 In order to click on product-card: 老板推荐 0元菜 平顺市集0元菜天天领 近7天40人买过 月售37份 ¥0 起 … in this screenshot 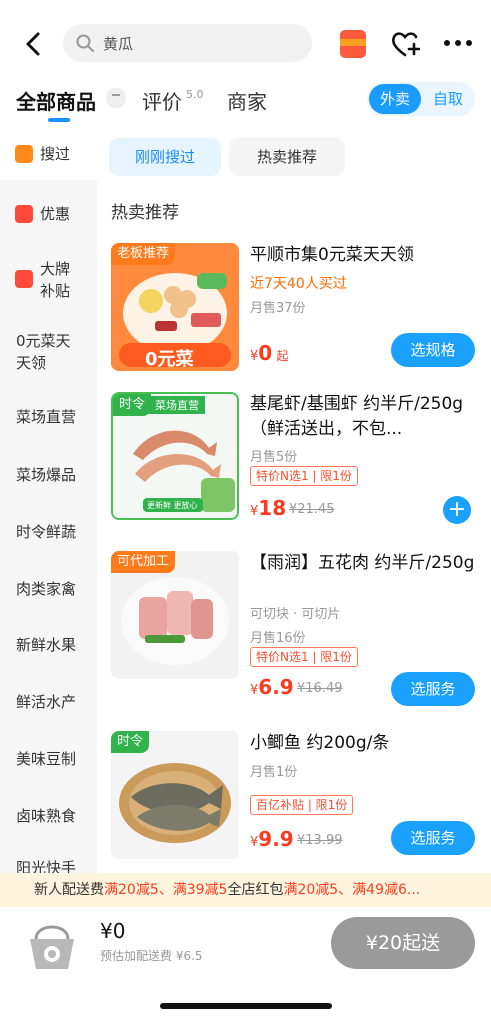, I will do `click(294, 318)`.